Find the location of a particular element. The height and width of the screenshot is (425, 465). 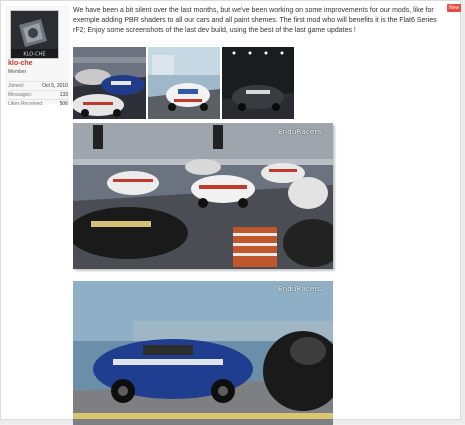

stat-joined: Joined: Oct 5, 2010 is located at coordinates (38, 85).